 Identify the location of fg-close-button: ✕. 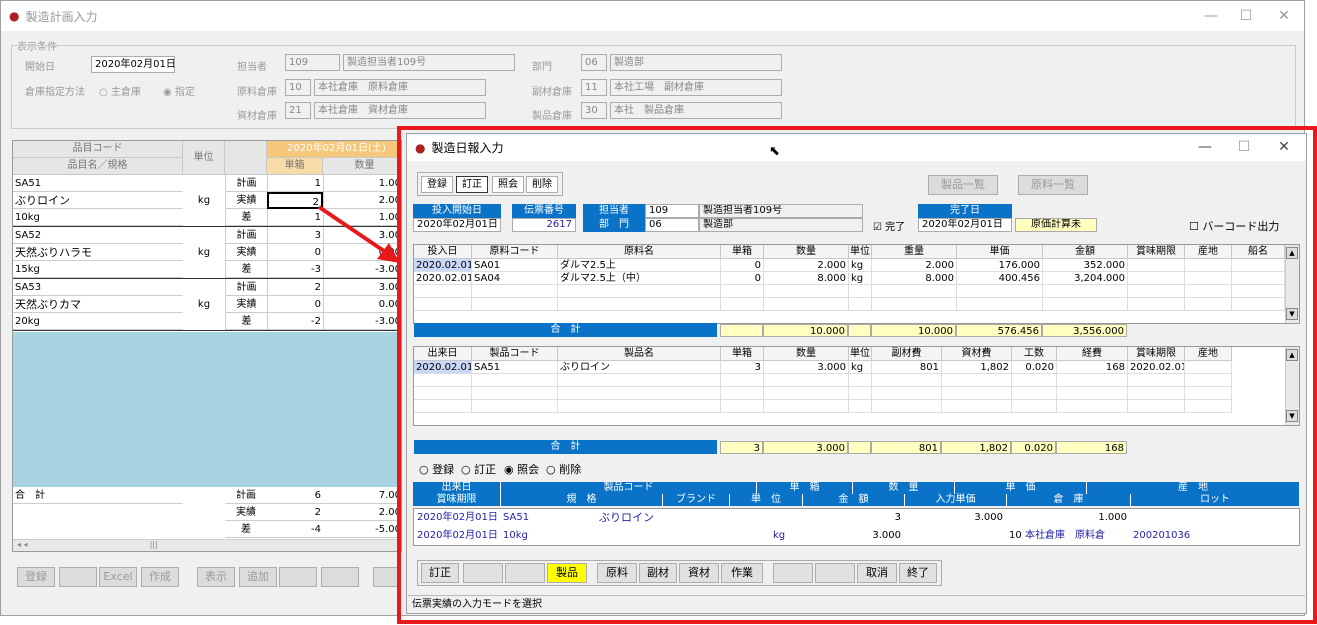
(1284, 147).